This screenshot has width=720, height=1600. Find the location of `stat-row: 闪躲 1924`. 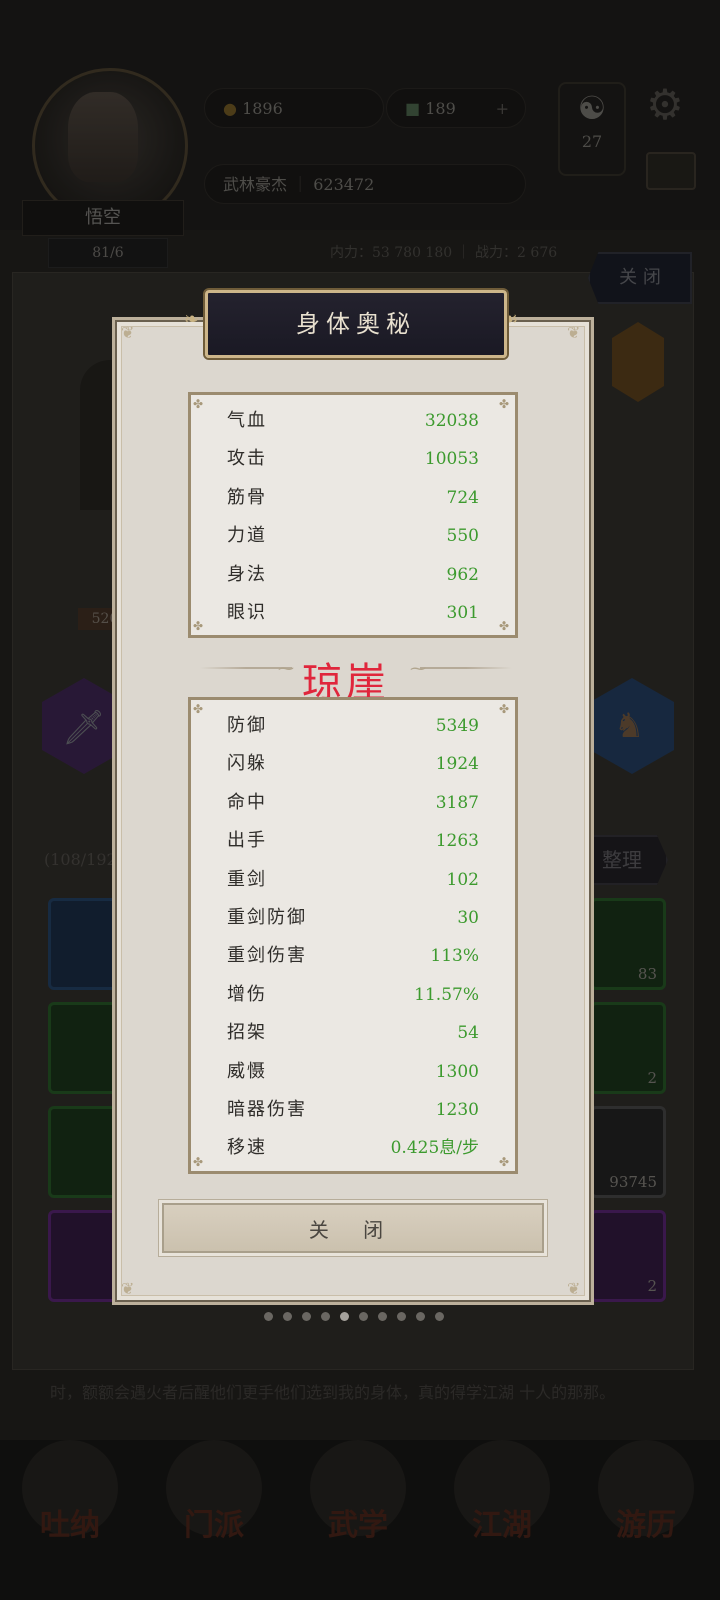

stat-row: 闪躲 1924 is located at coordinates (353, 764).